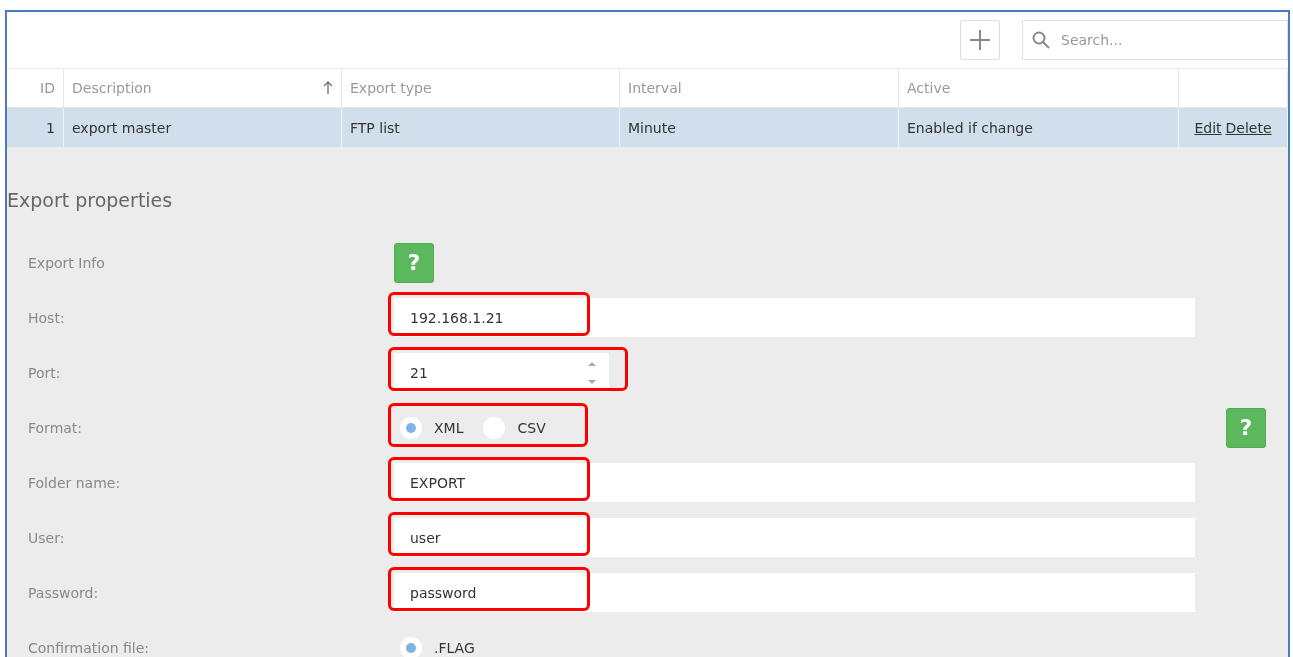 This screenshot has width=1293, height=657. What do you see at coordinates (1039, 127) in the screenshot?
I see `table-cell: Enabled if change` at bounding box center [1039, 127].